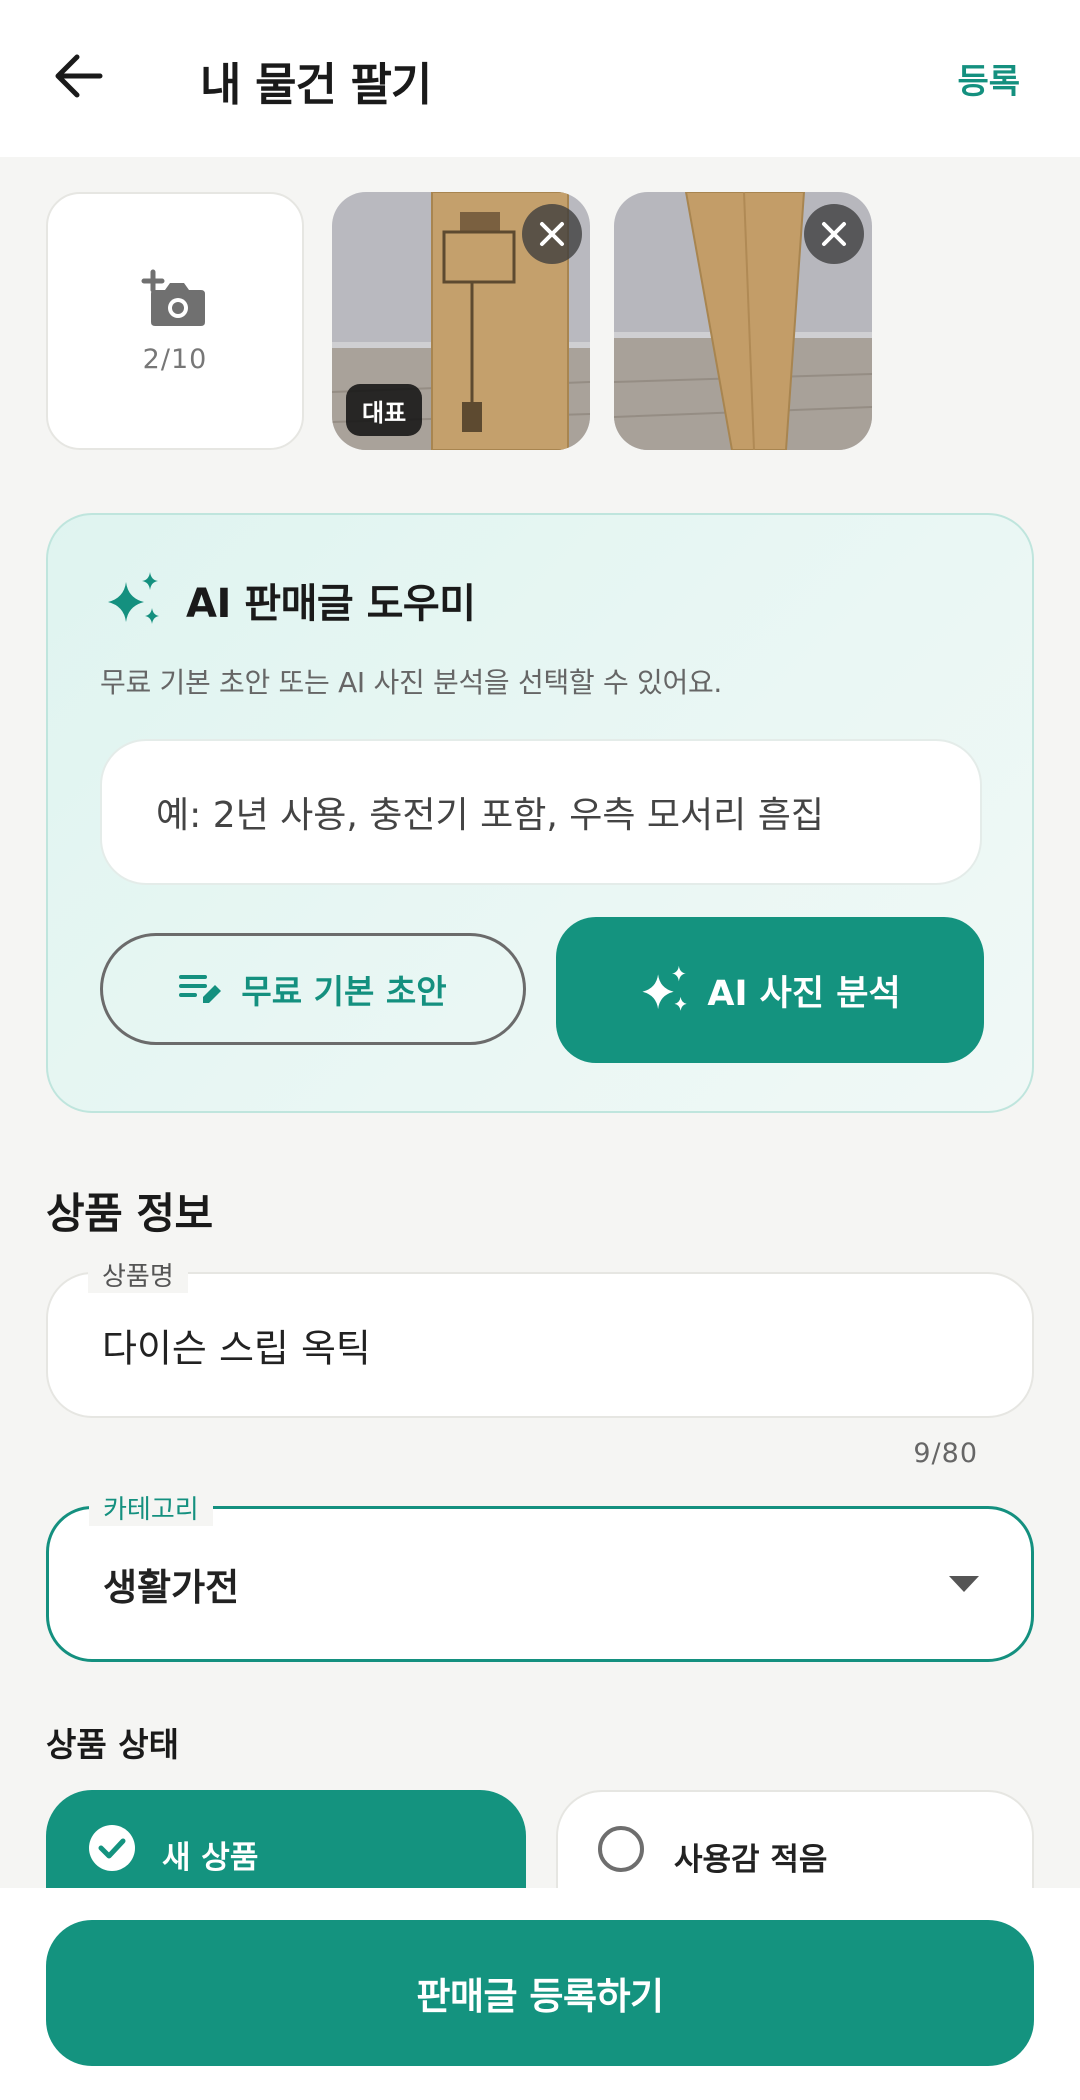 The width and height of the screenshot is (1080, 2100). What do you see at coordinates (964, 1584) in the screenshot?
I see `dropdown-arrow-icon` at bounding box center [964, 1584].